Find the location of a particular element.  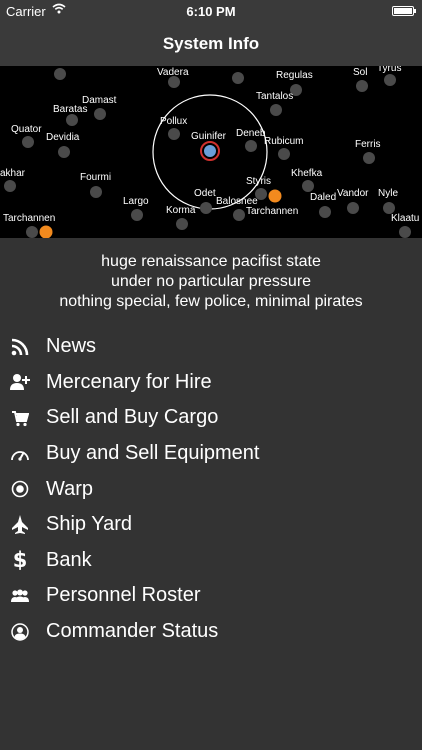

system-label: Guinifer is located at coordinates (209, 136).